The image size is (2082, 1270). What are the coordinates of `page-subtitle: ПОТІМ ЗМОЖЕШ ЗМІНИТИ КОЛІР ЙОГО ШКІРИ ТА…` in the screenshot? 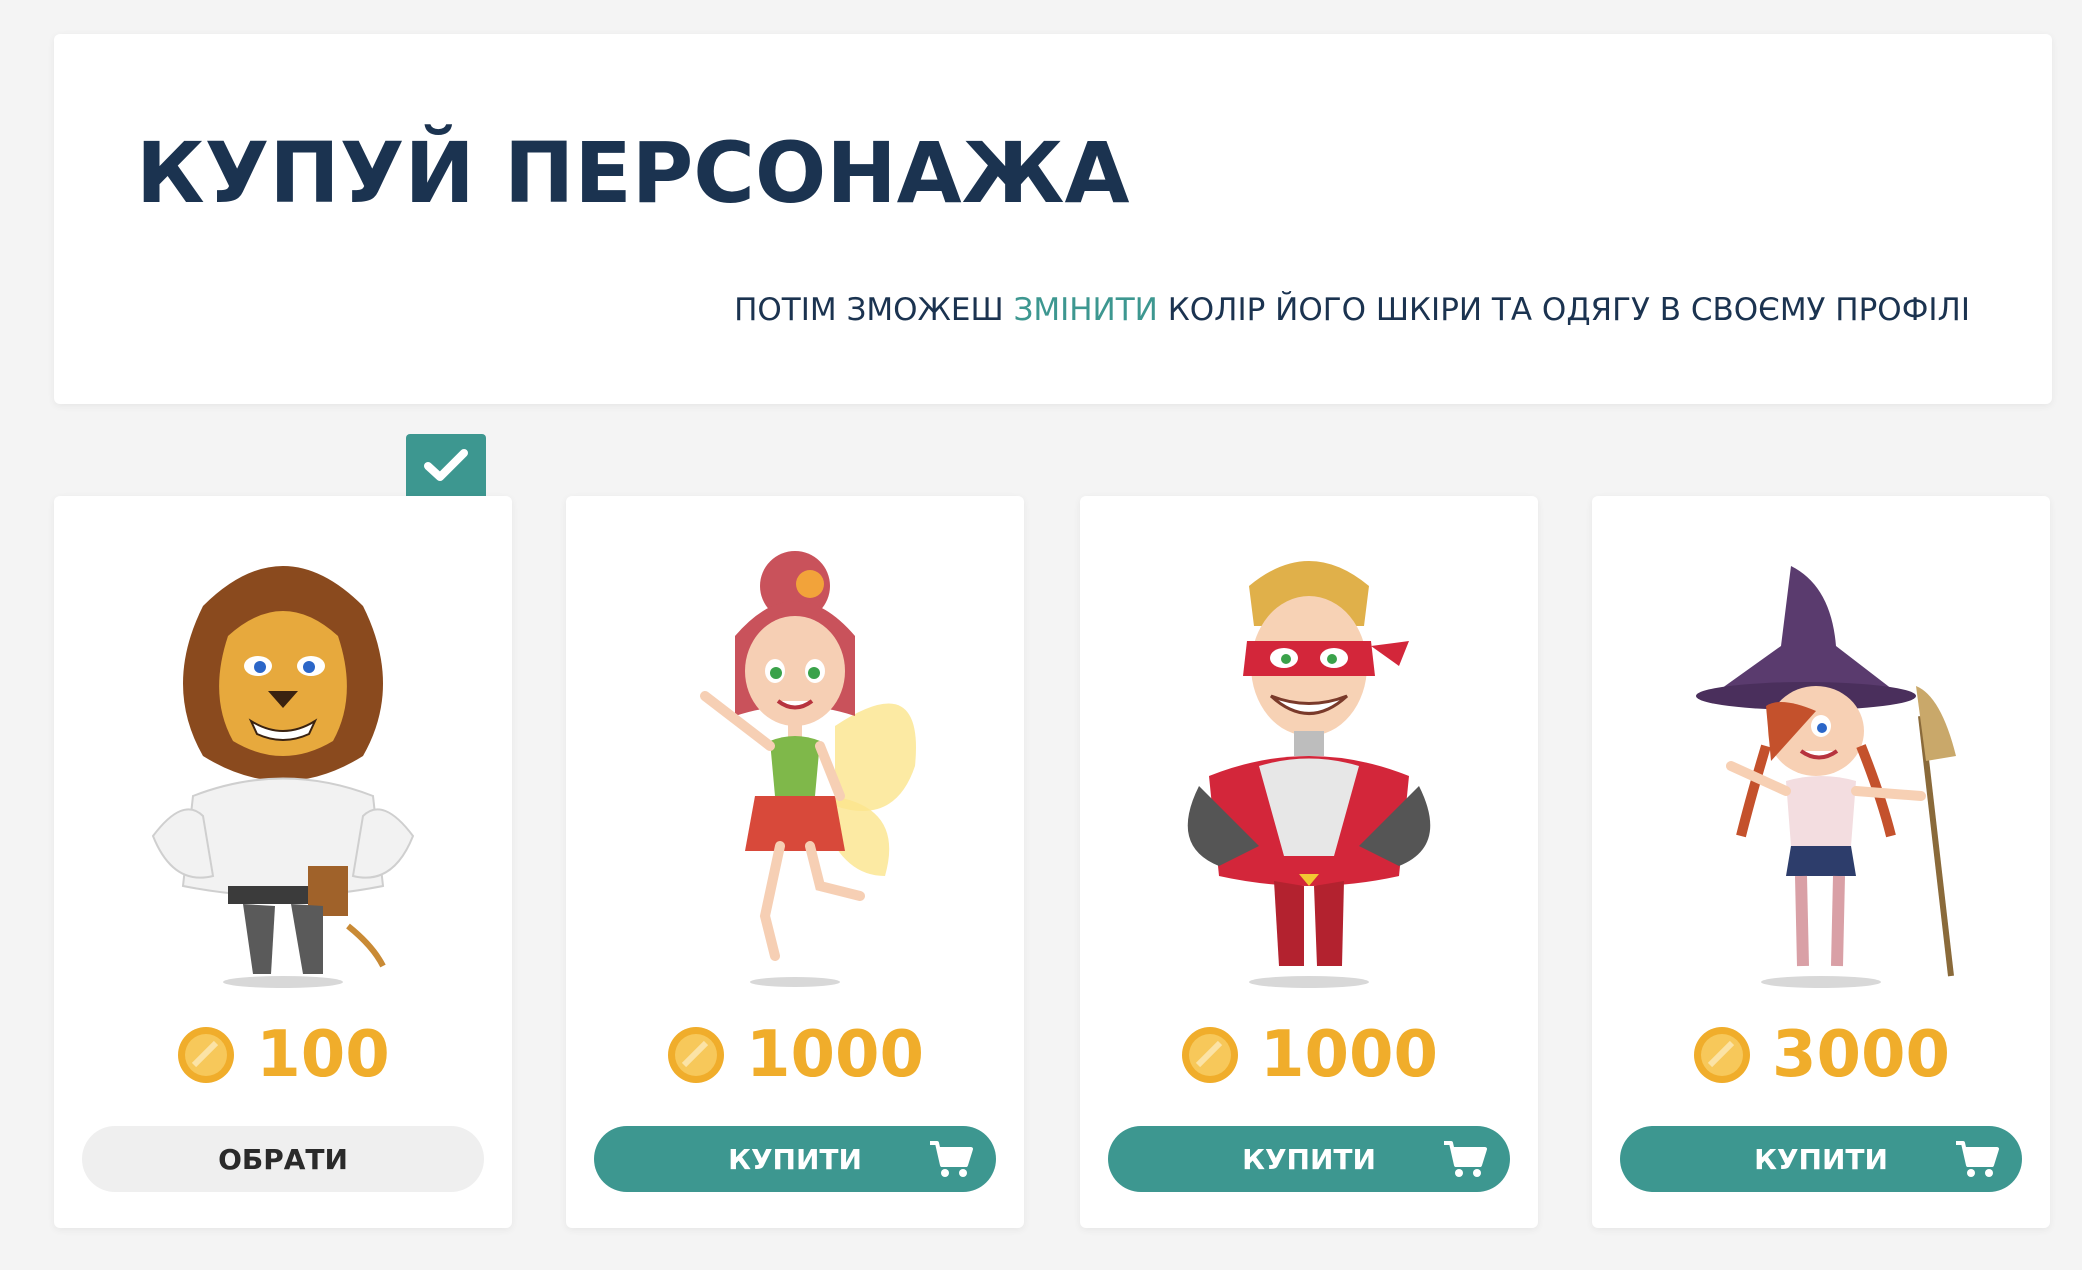 It's located at (1352, 310).